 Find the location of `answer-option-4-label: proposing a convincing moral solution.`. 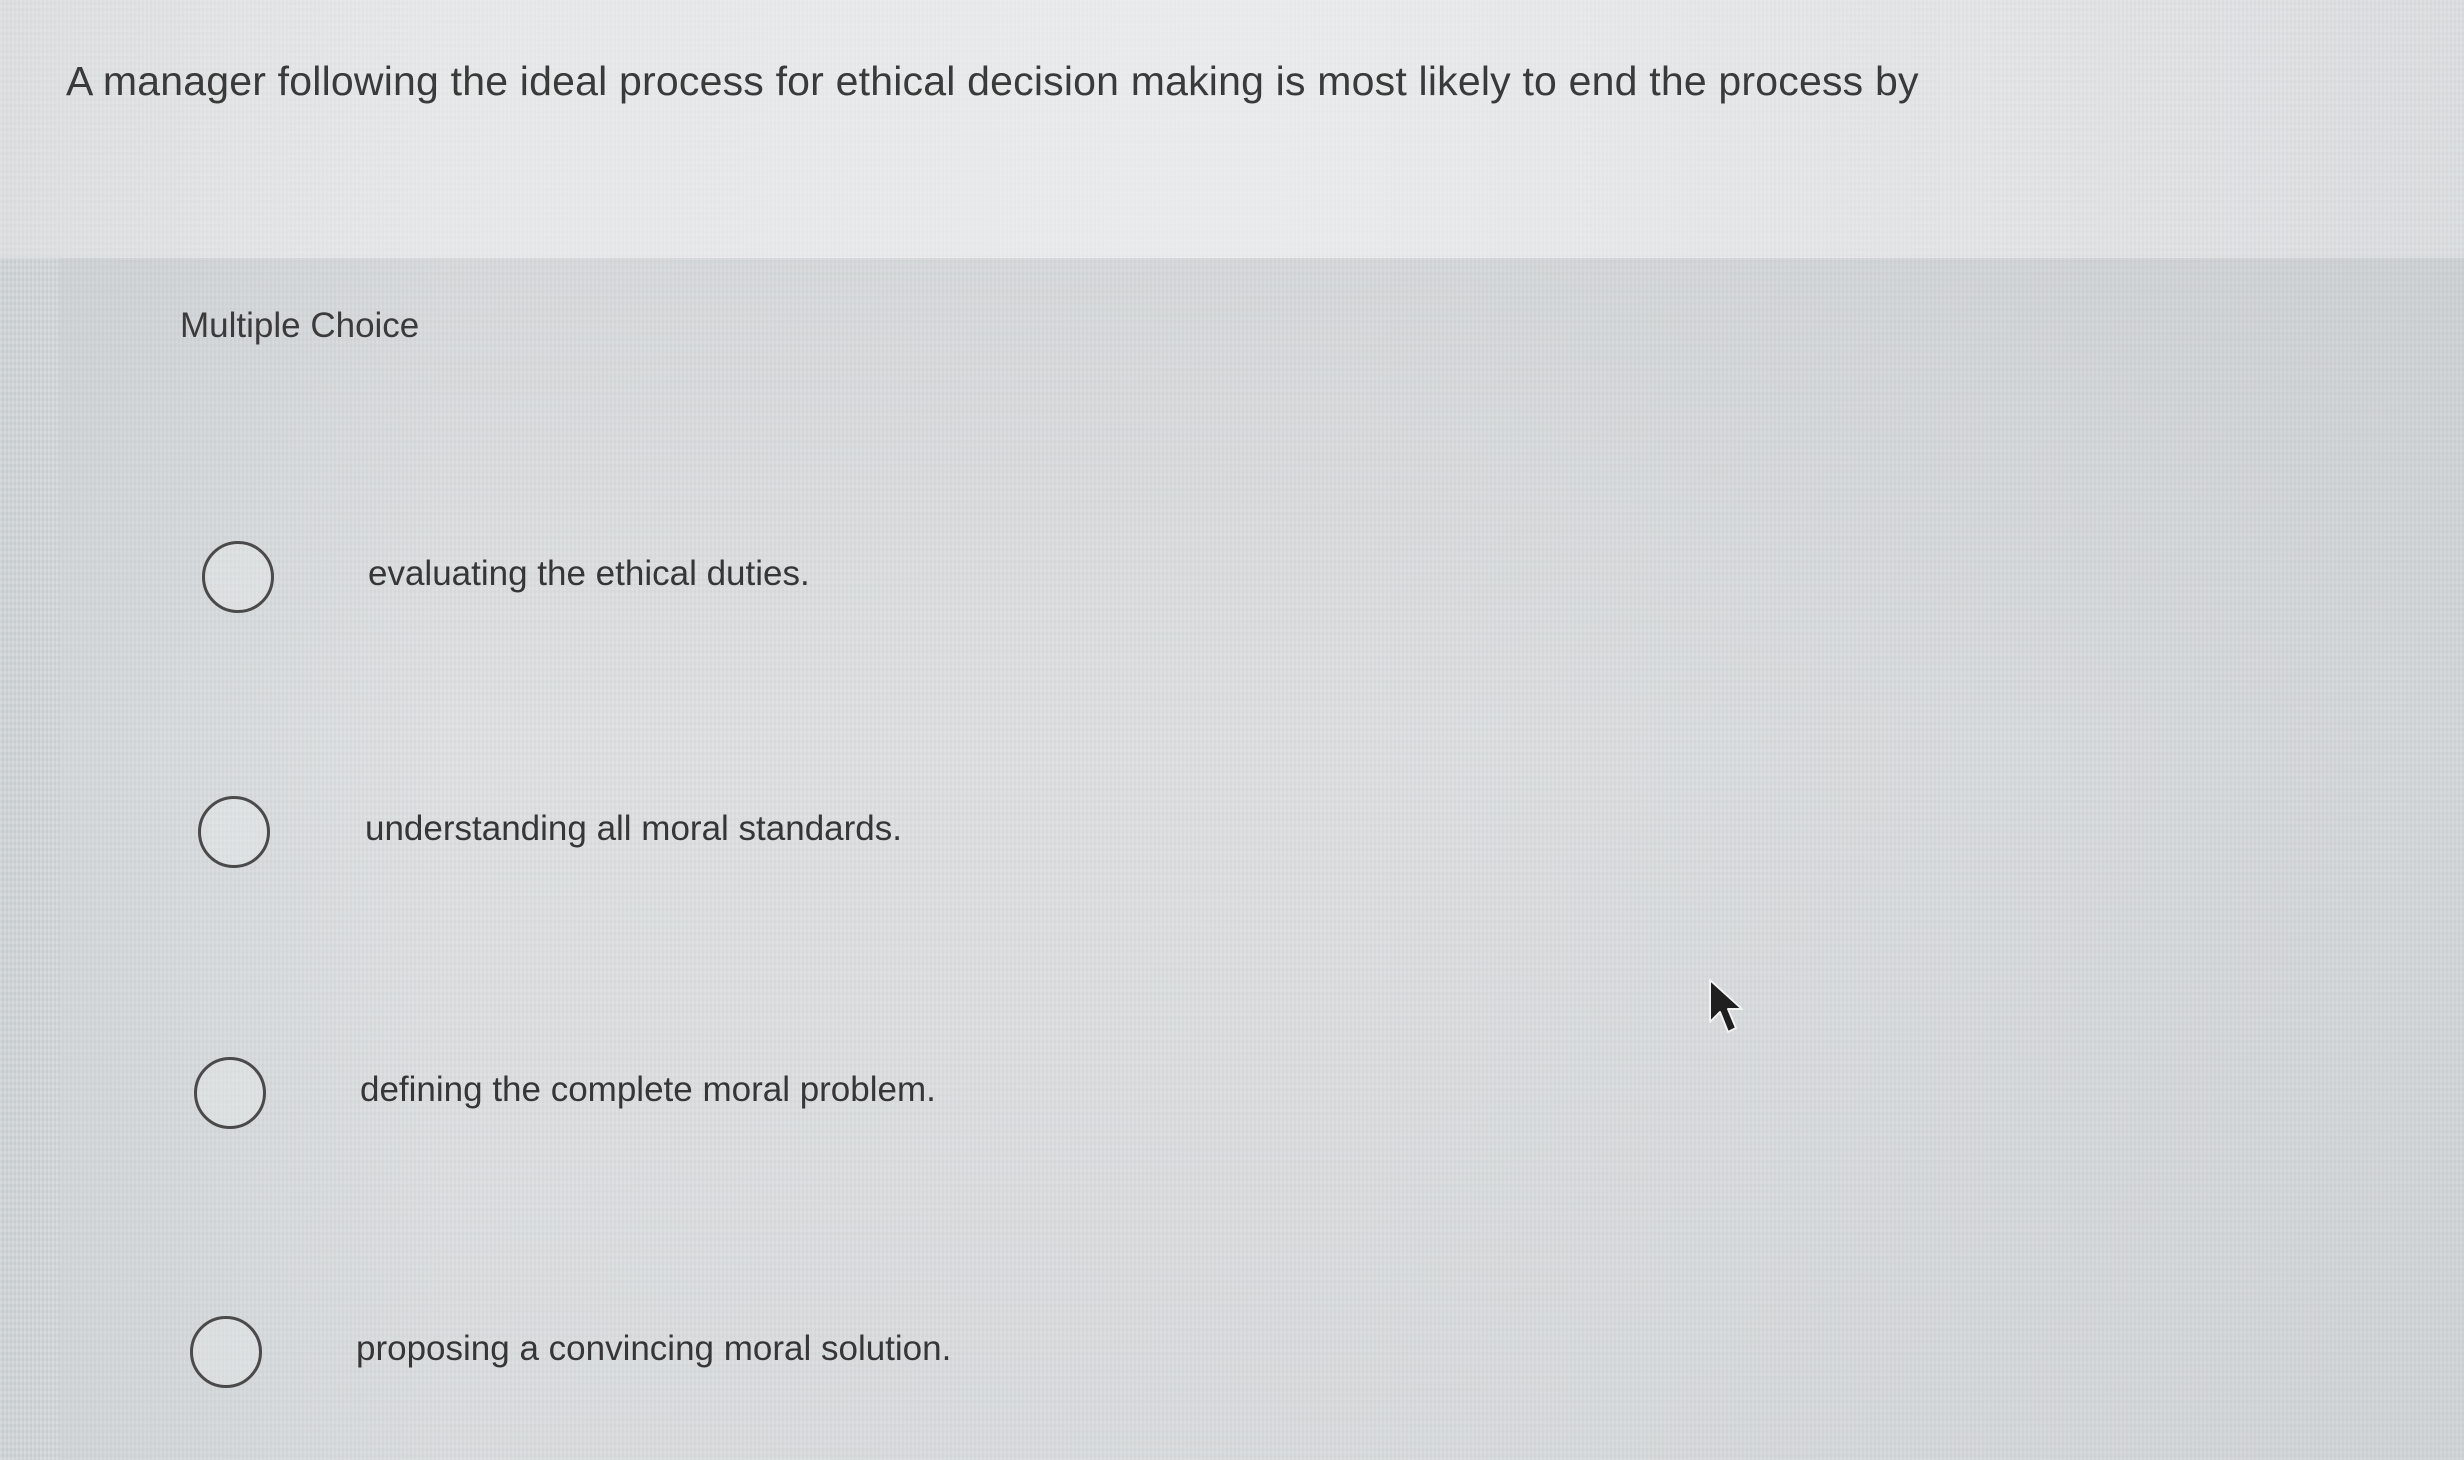

answer-option-4-label: proposing a convincing moral solution. is located at coordinates (653, 1349).